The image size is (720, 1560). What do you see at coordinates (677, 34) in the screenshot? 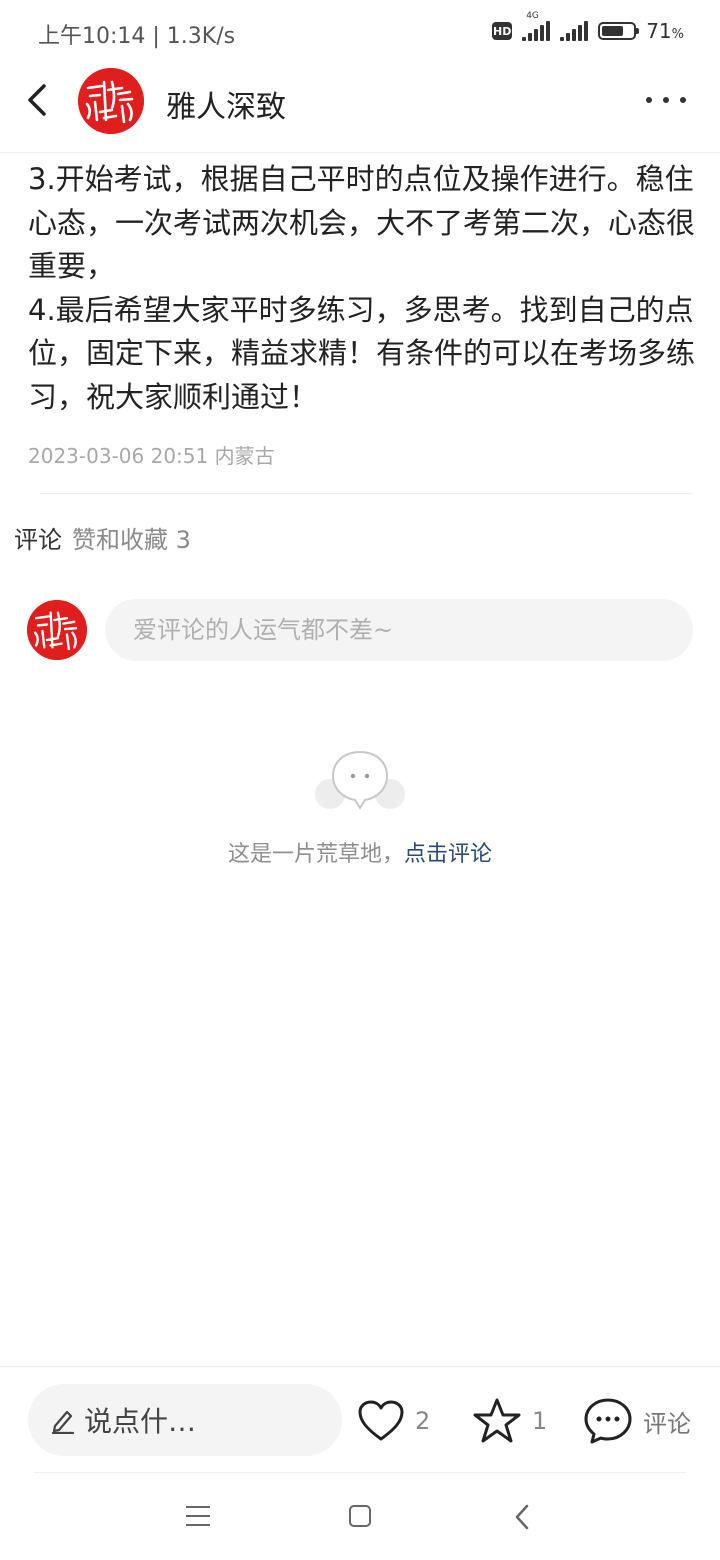
I see `battery-percent-unit: %` at bounding box center [677, 34].